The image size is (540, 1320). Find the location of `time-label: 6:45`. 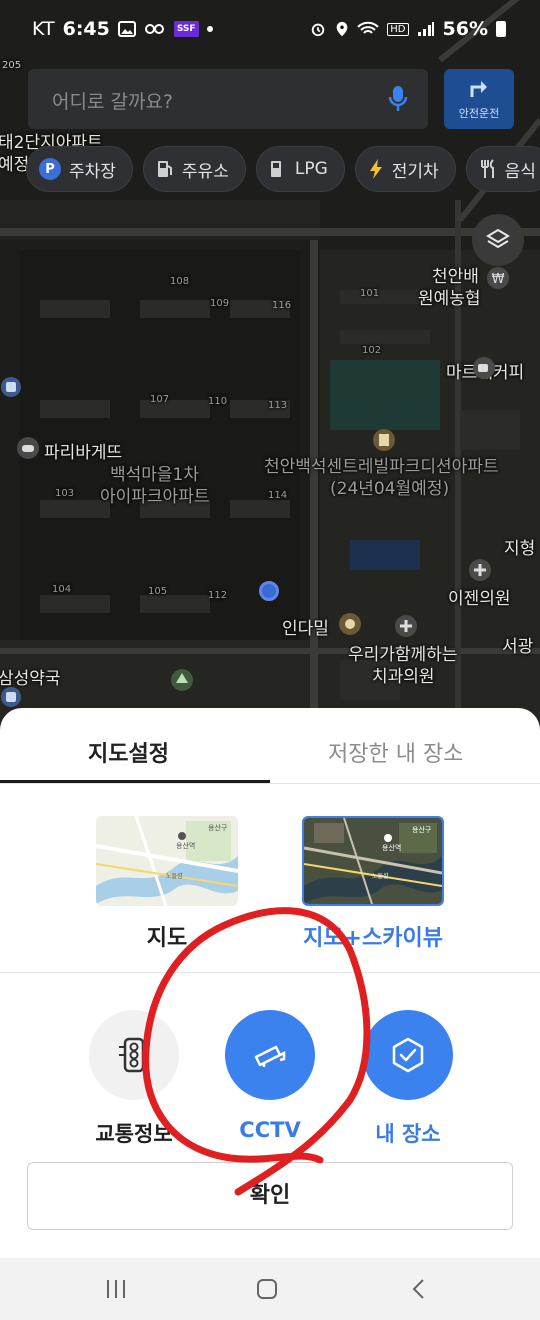

time-label: 6:45 is located at coordinates (86, 29).